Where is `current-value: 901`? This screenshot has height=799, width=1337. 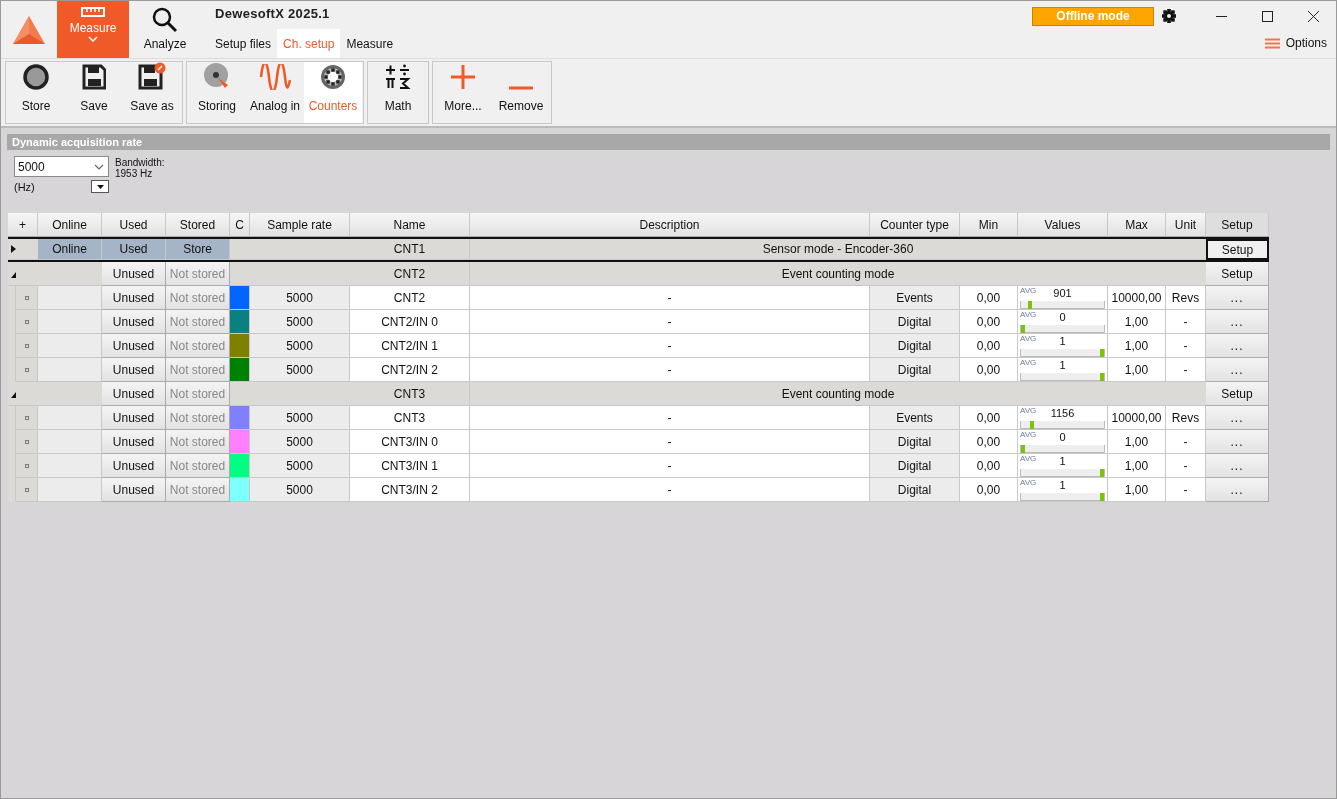 current-value: 901 is located at coordinates (1062, 293).